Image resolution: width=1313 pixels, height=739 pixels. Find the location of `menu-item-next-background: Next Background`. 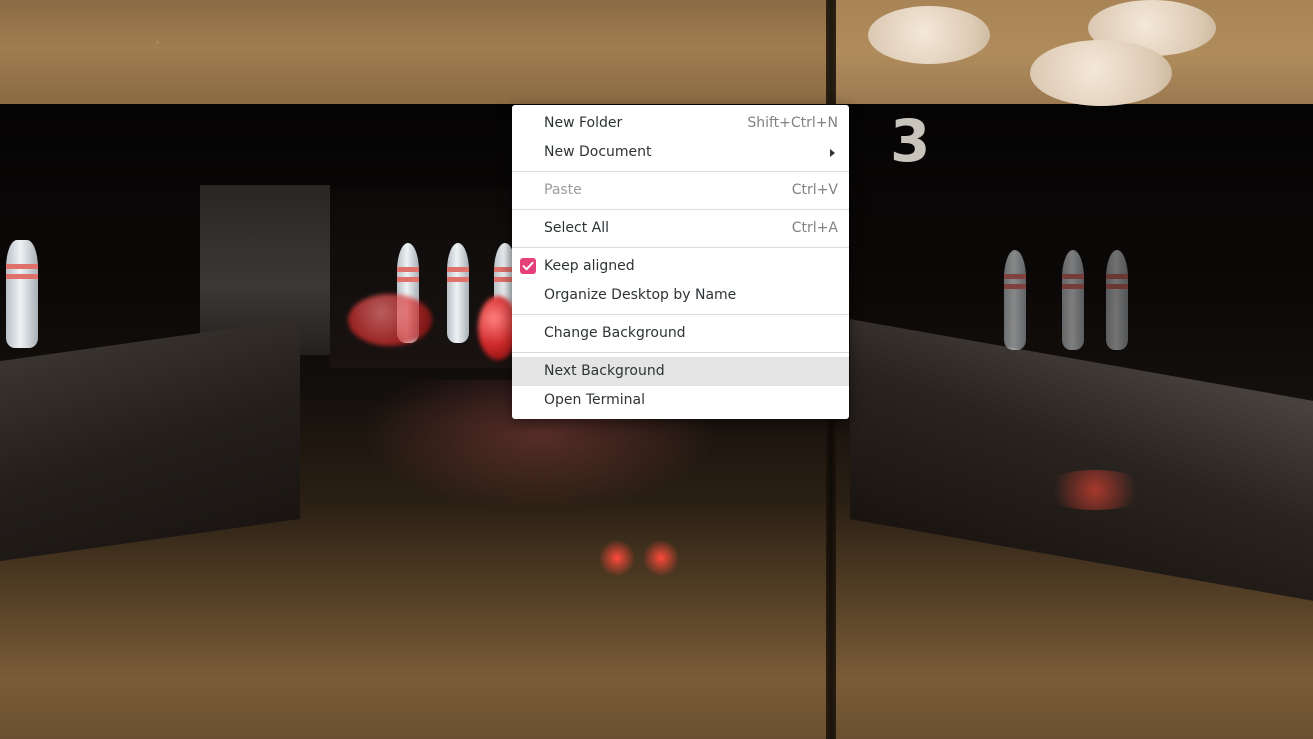

menu-item-next-background: Next Background is located at coordinates (680, 371).